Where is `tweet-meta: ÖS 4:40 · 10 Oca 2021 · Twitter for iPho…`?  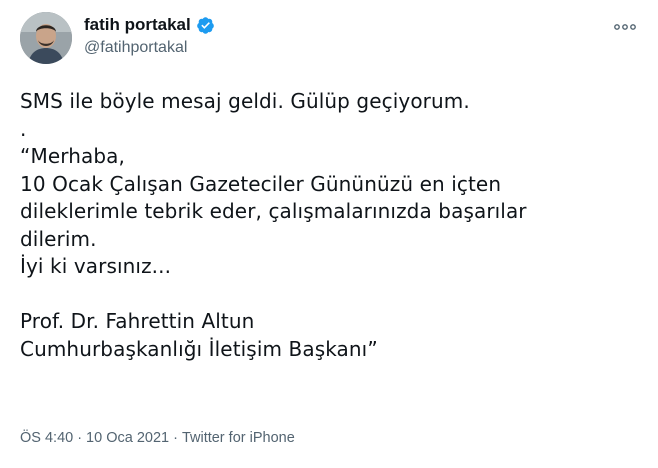 tweet-meta: ÖS 4:40 · 10 Oca 2021 · Twitter for iPho… is located at coordinates (157, 438).